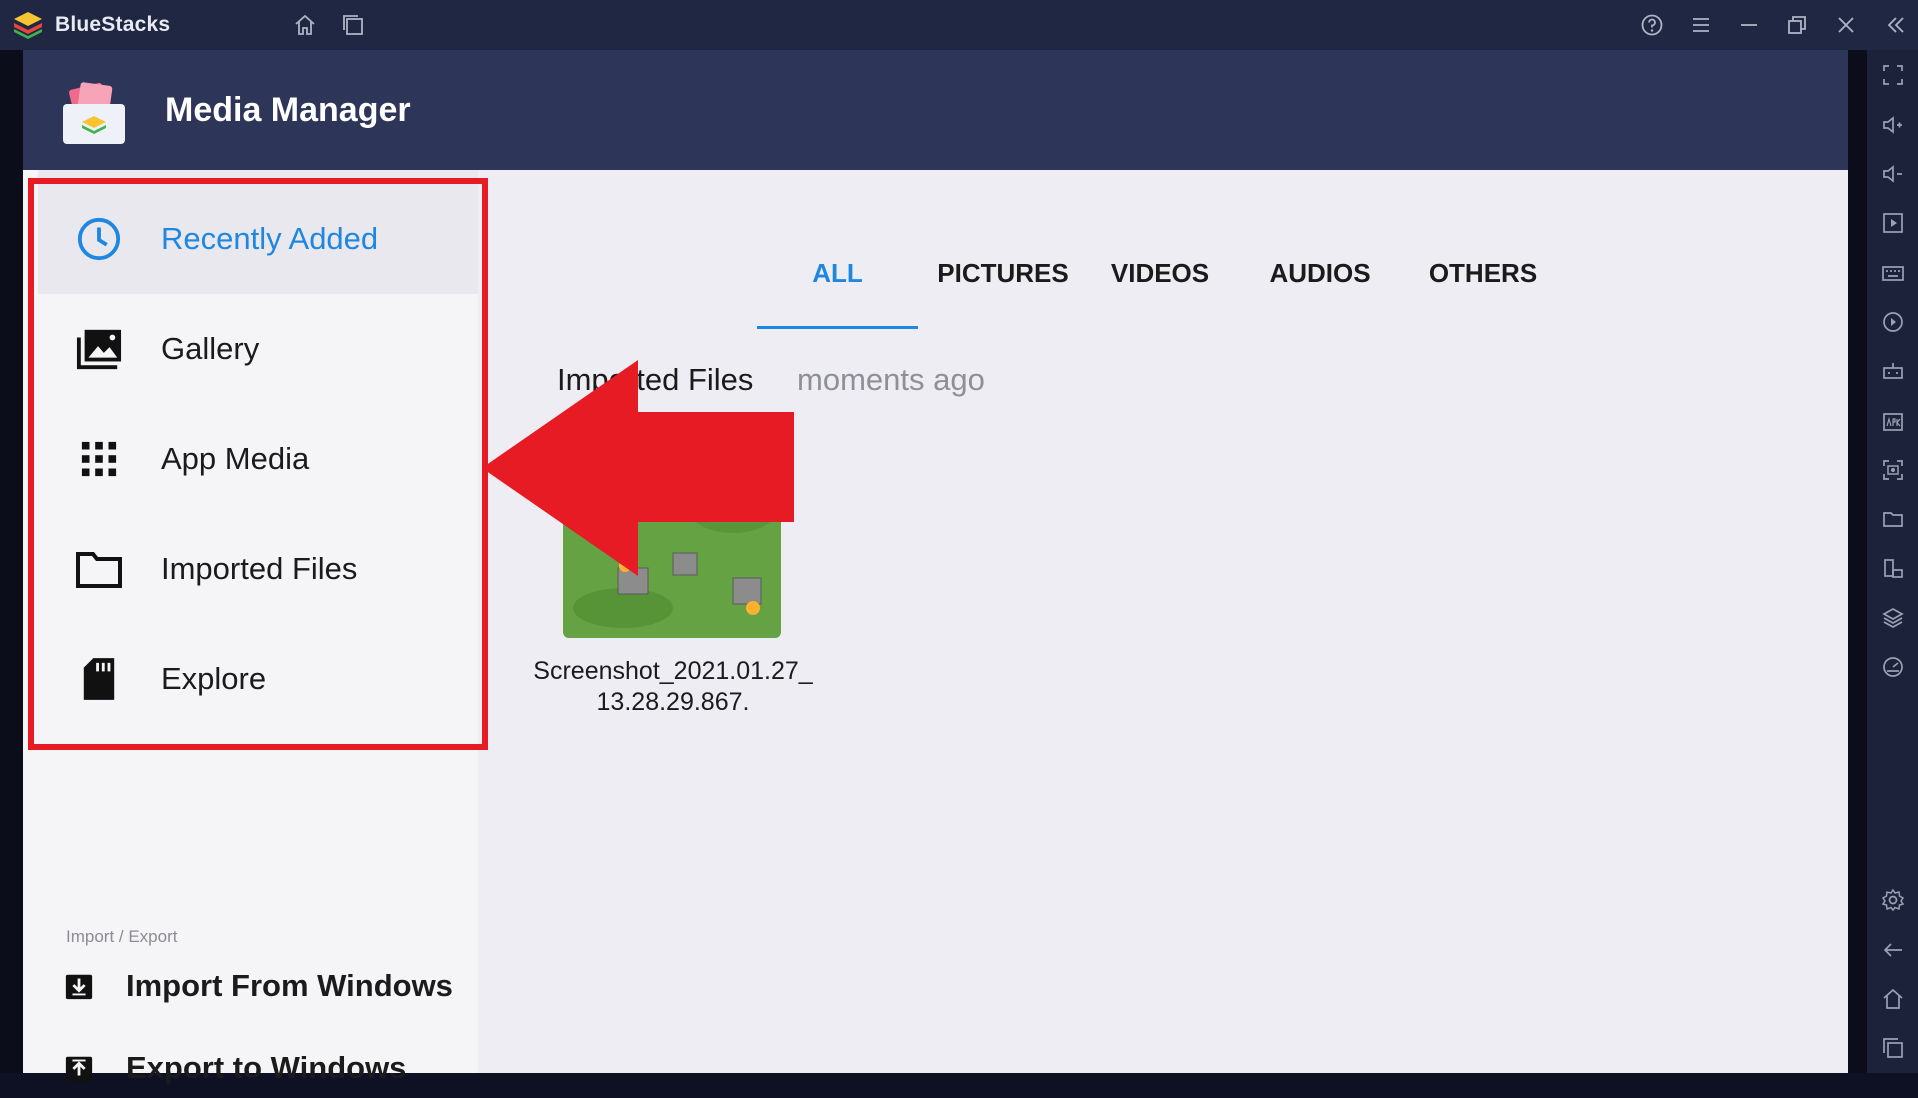 Image resolution: width=1918 pixels, height=1098 pixels. Describe the element at coordinates (1893, 470) in the screenshot. I see `screenshot-icon` at that location.